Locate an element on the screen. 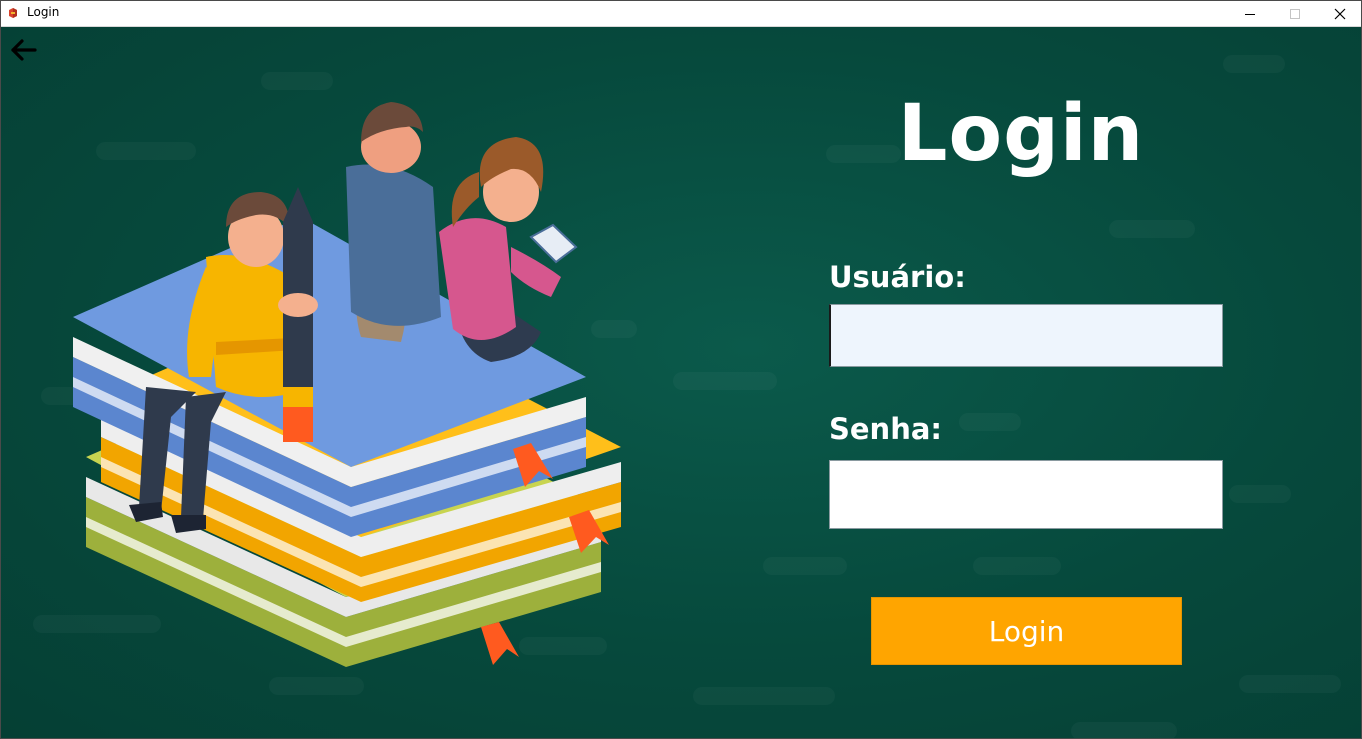 The image size is (1362, 739). page-title: Login is located at coordinates (1021, 134).